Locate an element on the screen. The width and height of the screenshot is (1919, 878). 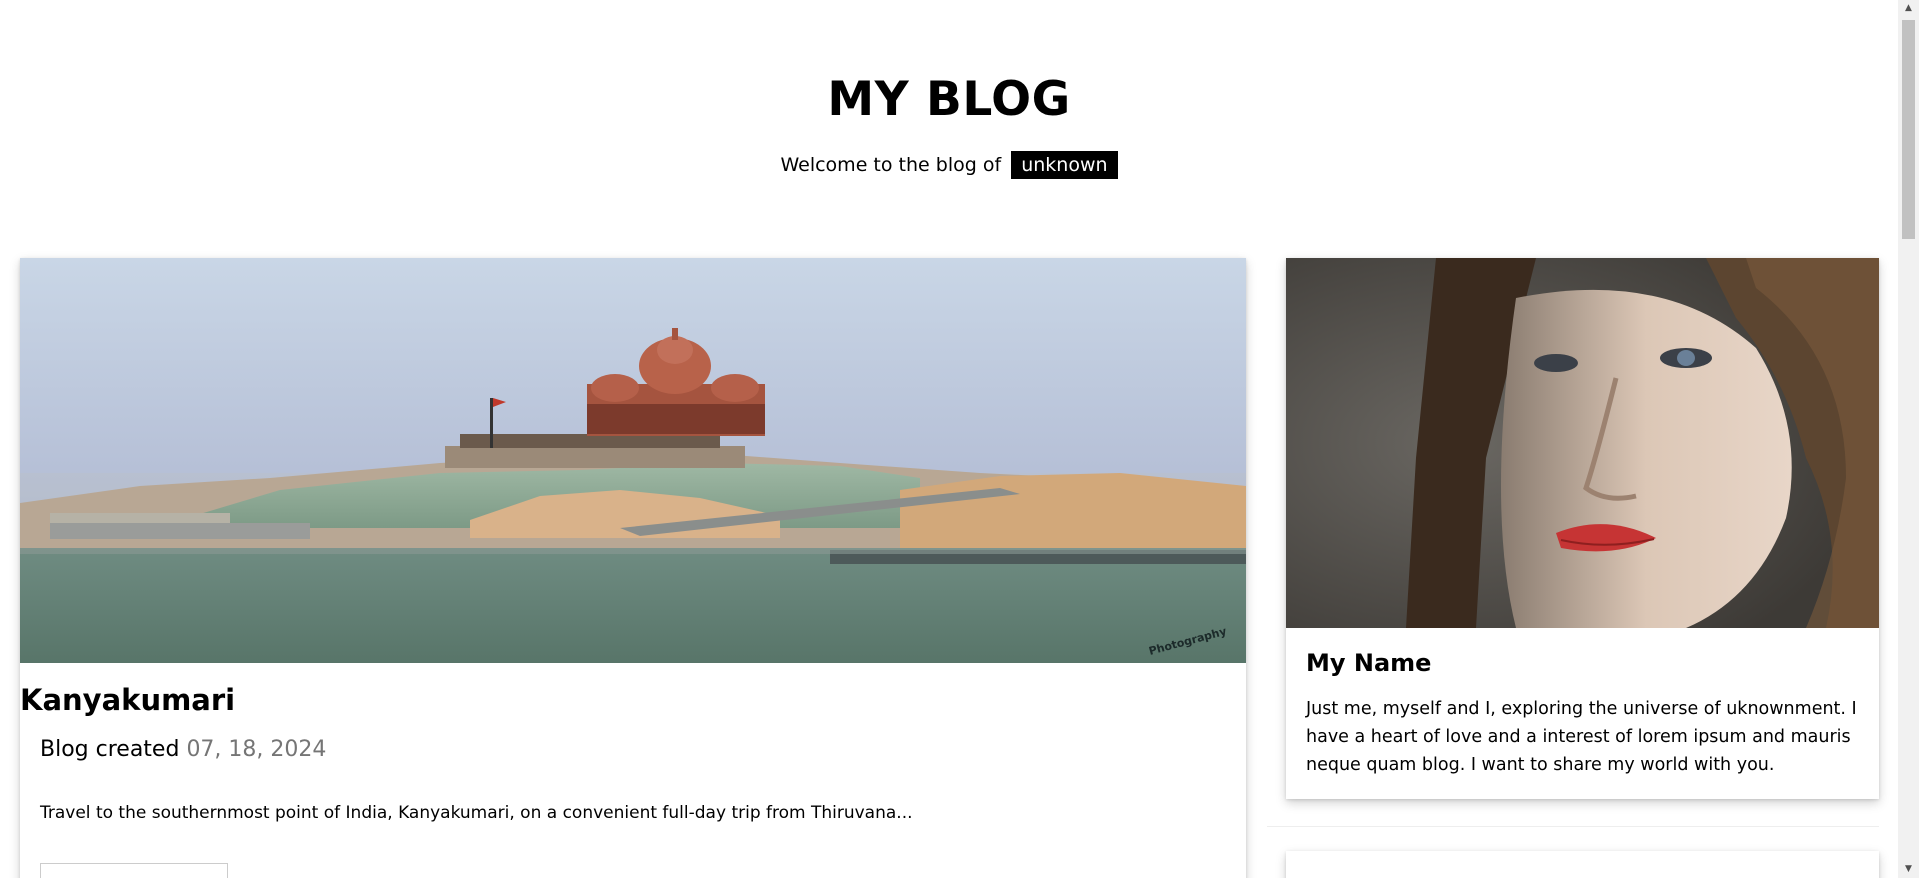
post-title: Kanyakumari is located at coordinates (127, 700).